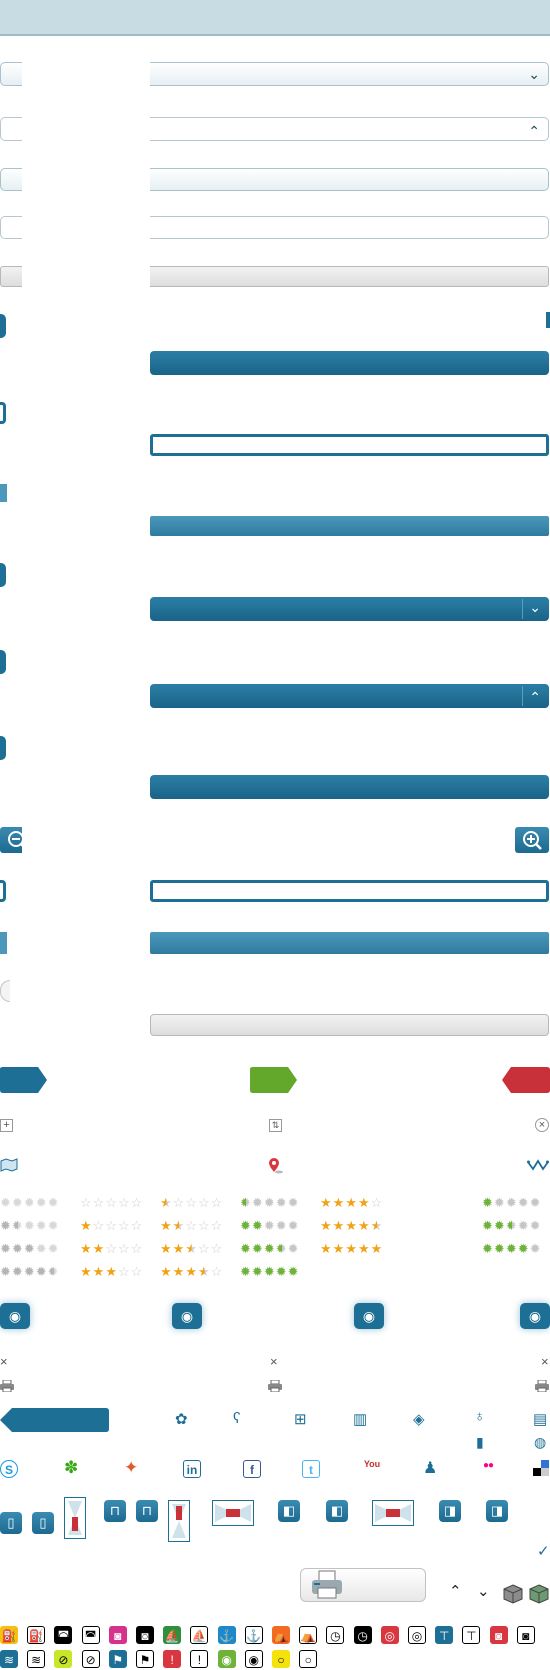 This screenshot has width=550, height=1670. What do you see at coordinates (541, 1468) in the screenshot?
I see `delicious-icon` at bounding box center [541, 1468].